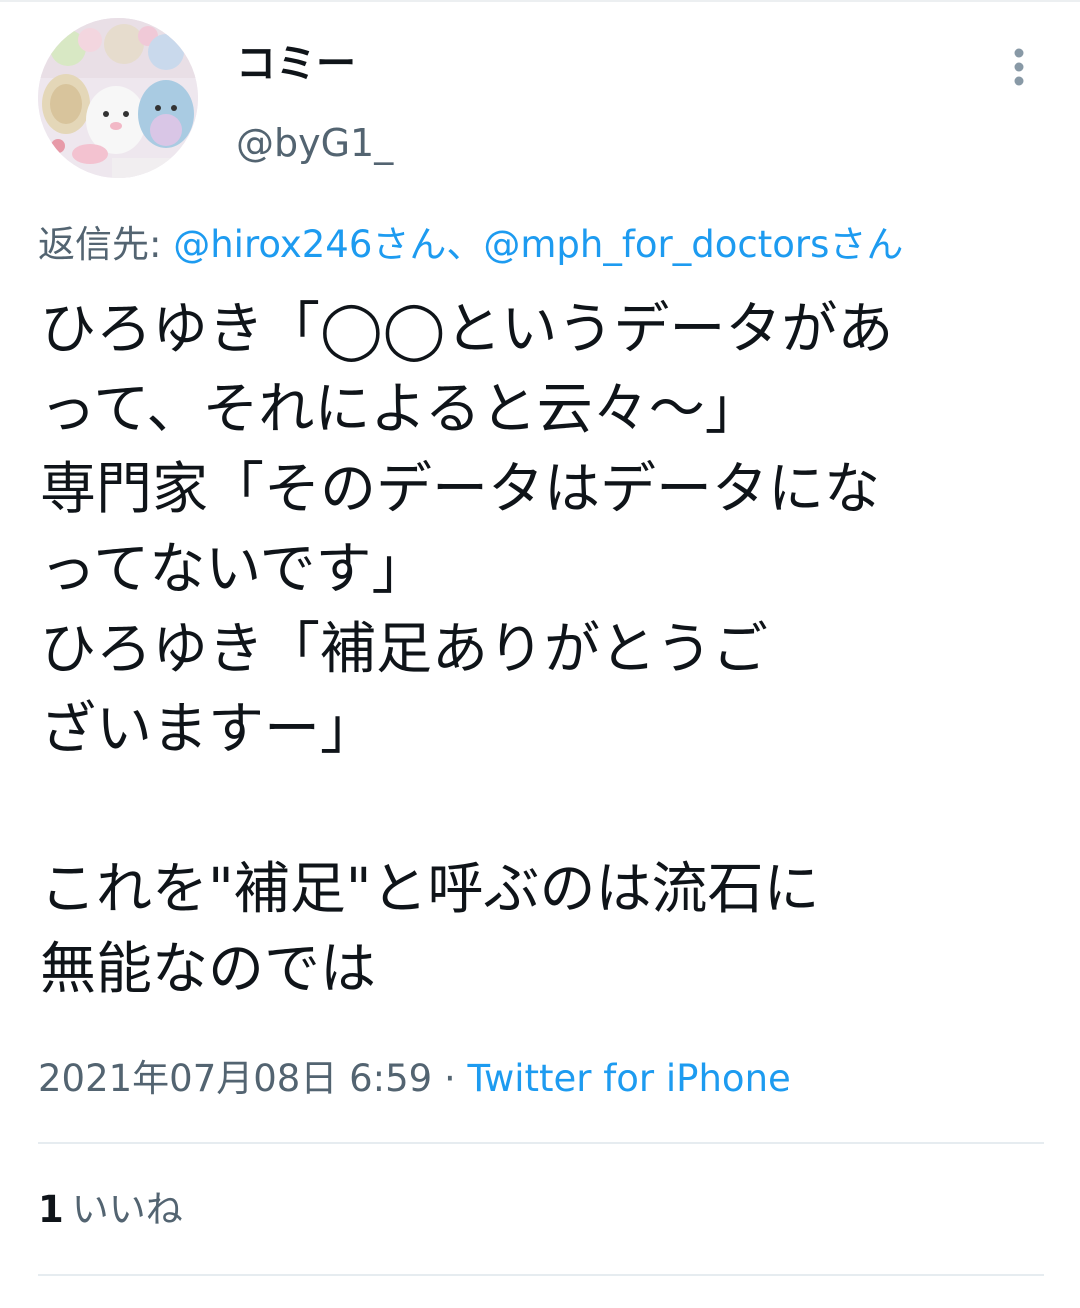  I want to click on tweet-line: ひろゆき「補足ありがとうご, so click(404, 649).